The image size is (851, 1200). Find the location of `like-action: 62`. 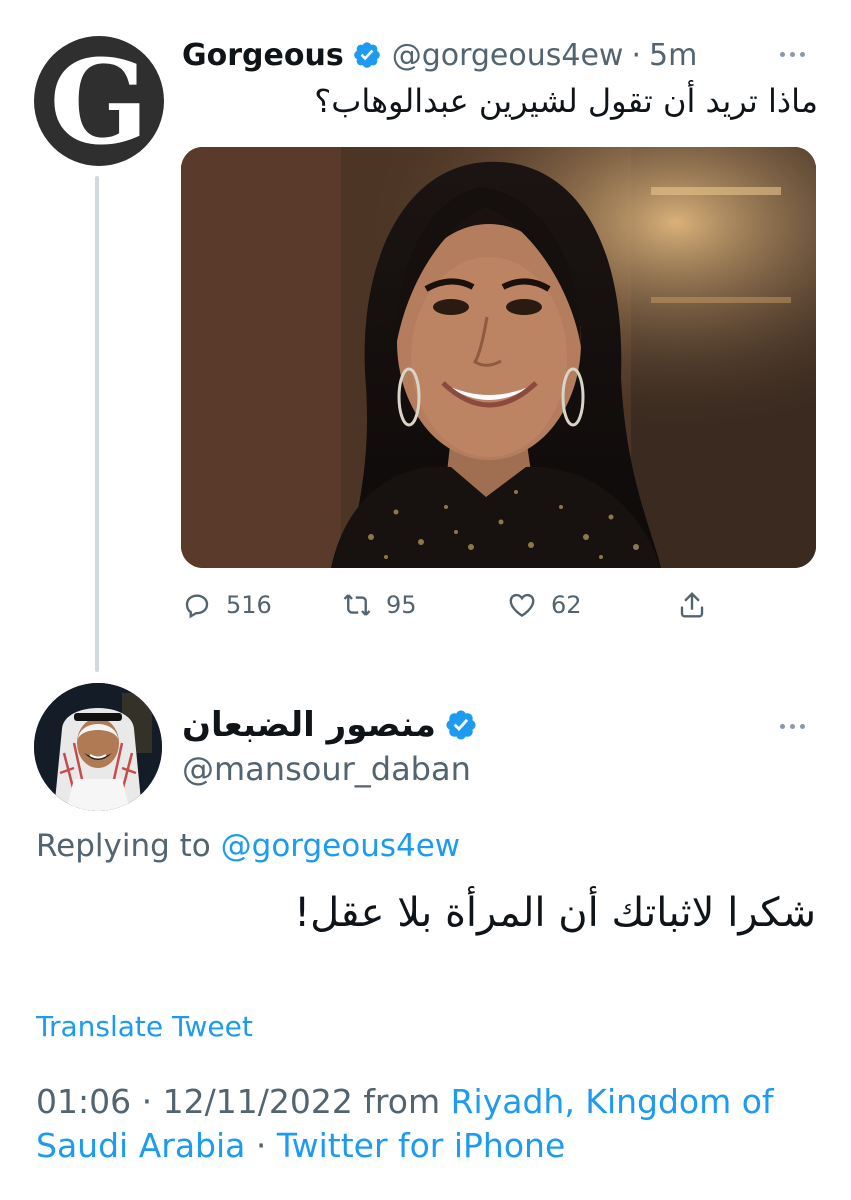

like-action: 62 is located at coordinates (544, 605).